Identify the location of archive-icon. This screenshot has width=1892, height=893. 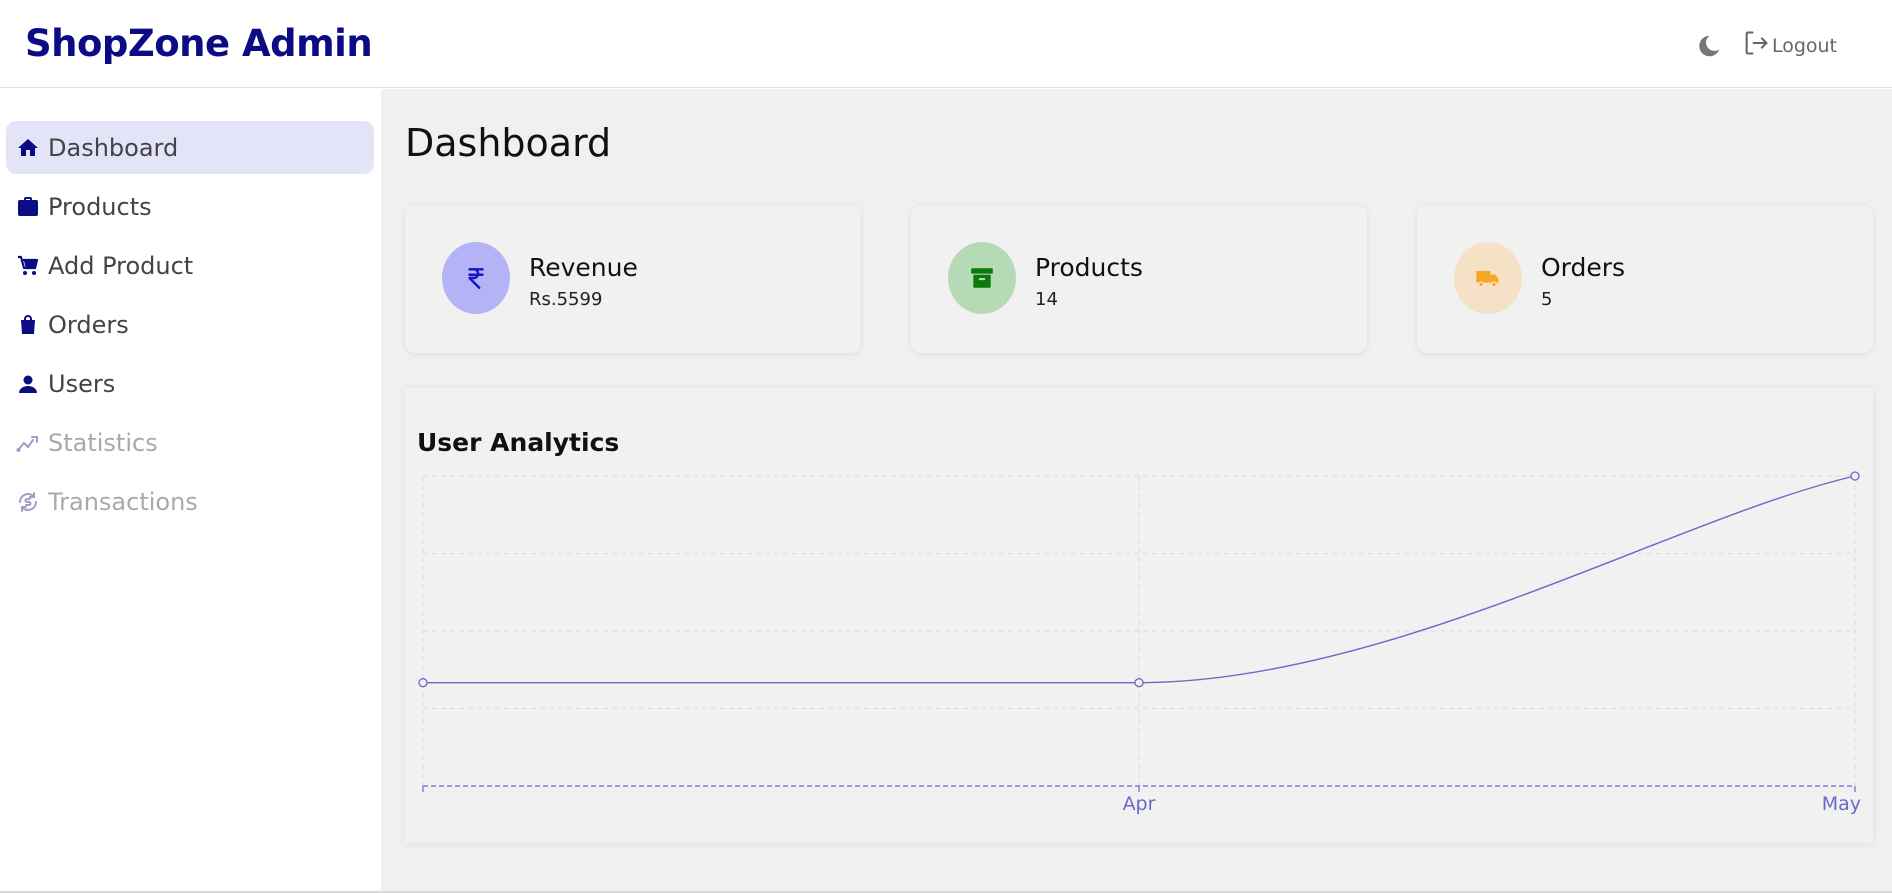
(982, 278).